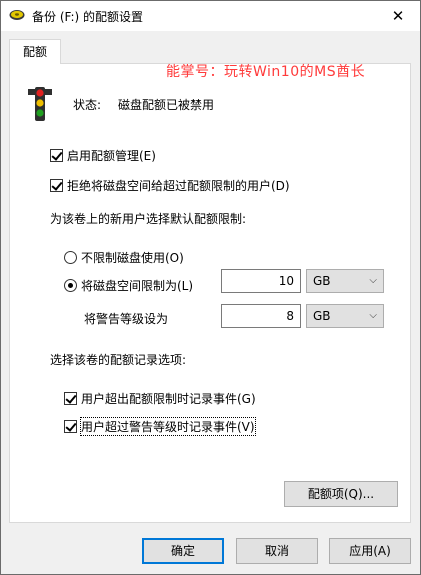 This screenshot has width=421, height=575. I want to click on cancel-label: 取消, so click(276, 551).